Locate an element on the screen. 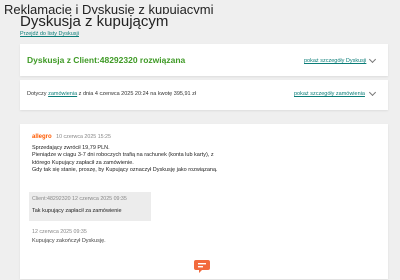 This screenshot has width=400, height=280. closing-timestamp: 12 czerwca 2025 09:35 is located at coordinates (59, 232).